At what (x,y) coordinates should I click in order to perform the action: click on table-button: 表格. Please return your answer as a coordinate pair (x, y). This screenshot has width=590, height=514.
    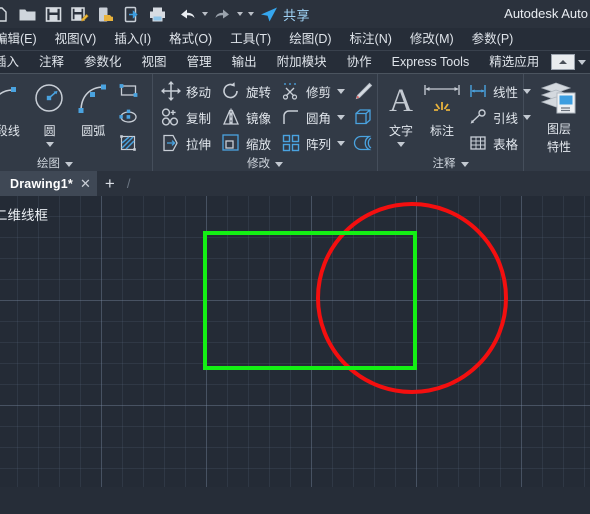
    Looking at the image, I should click on (498, 143).